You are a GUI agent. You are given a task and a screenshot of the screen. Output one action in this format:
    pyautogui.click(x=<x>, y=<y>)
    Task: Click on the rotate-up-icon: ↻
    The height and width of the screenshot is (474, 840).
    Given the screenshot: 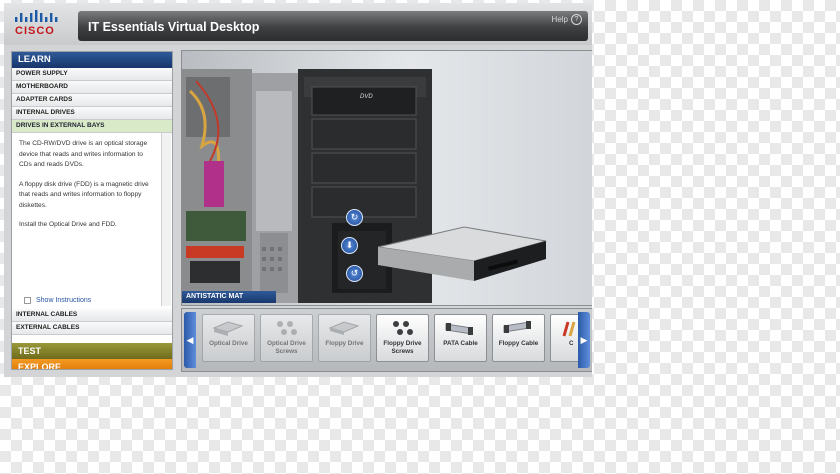 What is the action you would take?
    pyautogui.click(x=354, y=217)
    